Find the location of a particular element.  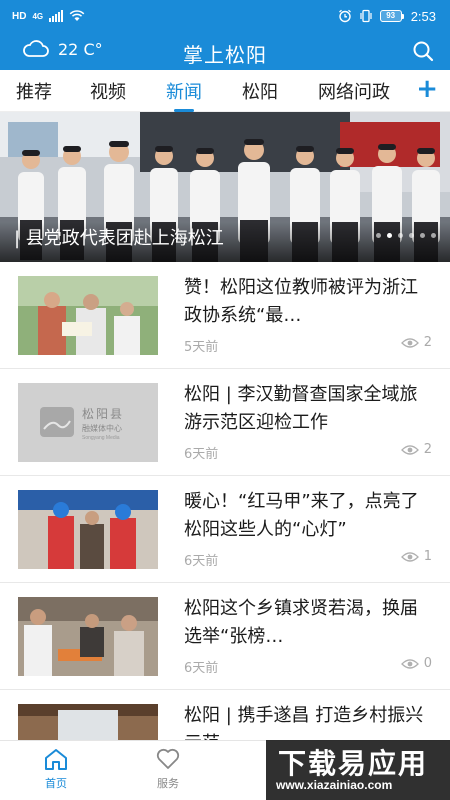

tab-recommend: 推荐 is located at coordinates (34, 91).